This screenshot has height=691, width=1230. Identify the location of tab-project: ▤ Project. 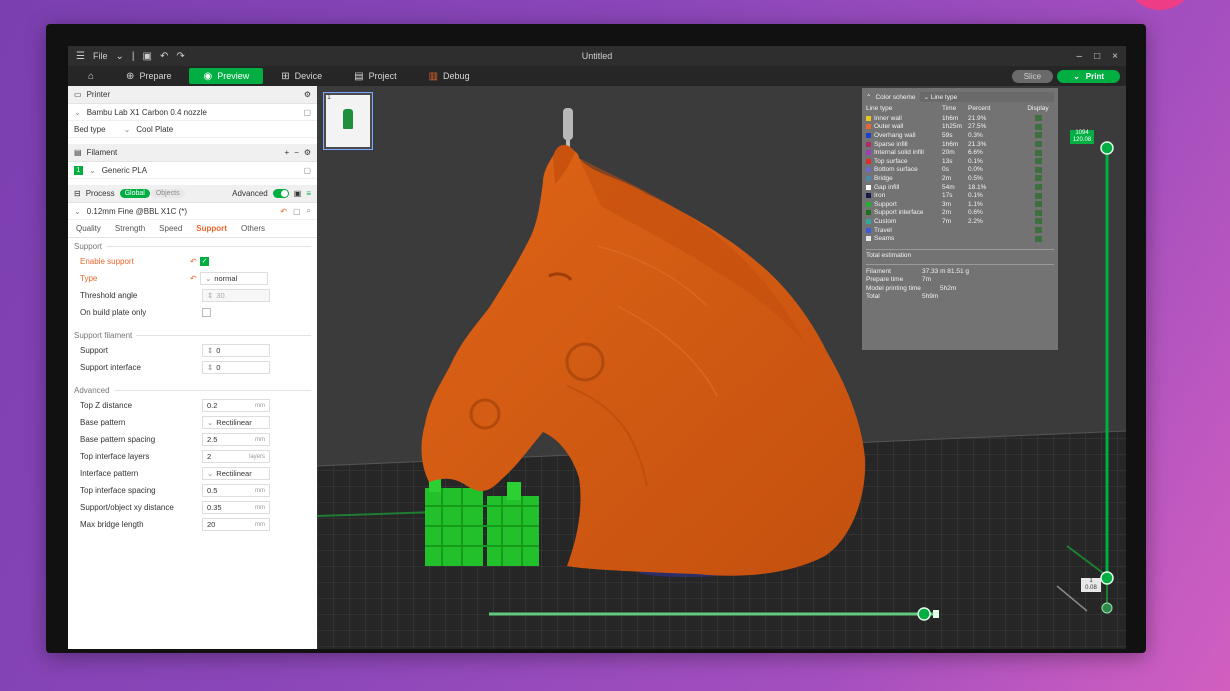
(375, 76).